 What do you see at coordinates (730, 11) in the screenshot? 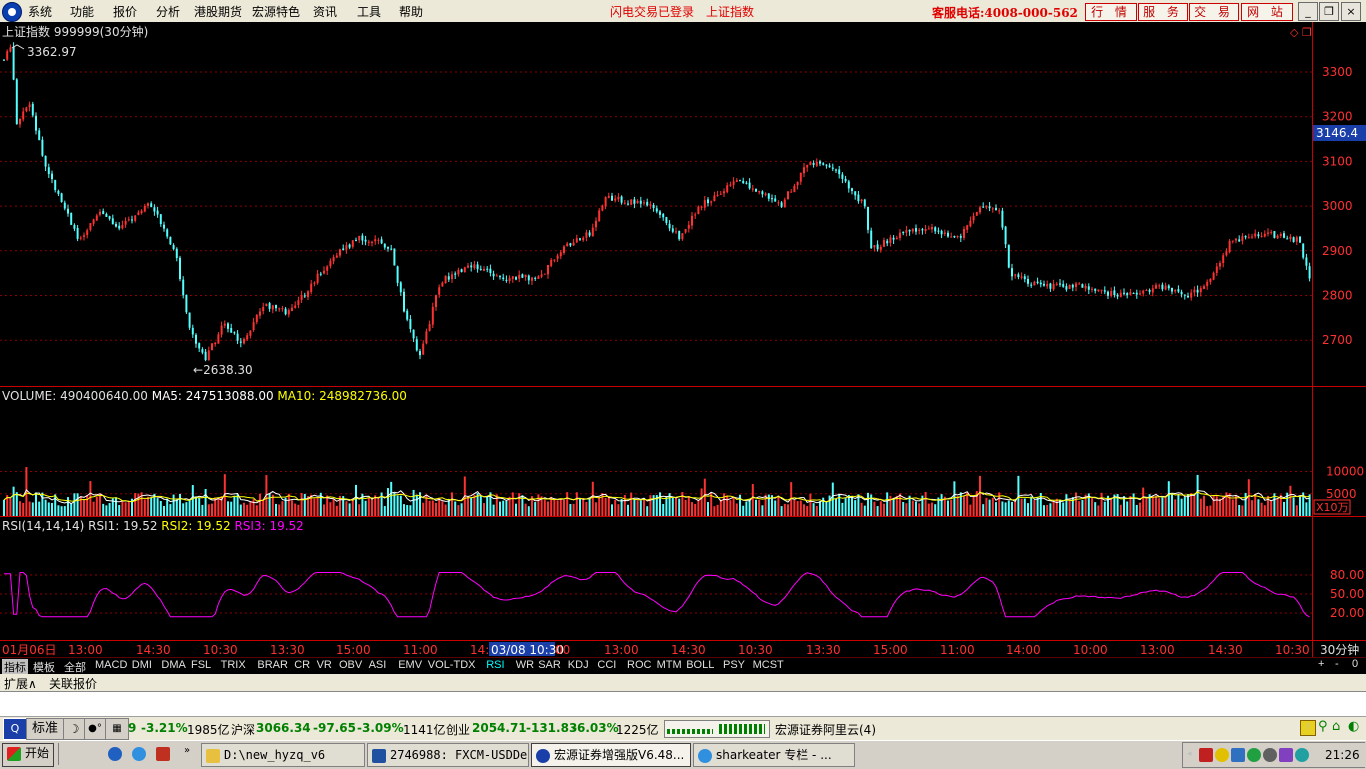
I see `index-alert: 上证指数` at bounding box center [730, 11].